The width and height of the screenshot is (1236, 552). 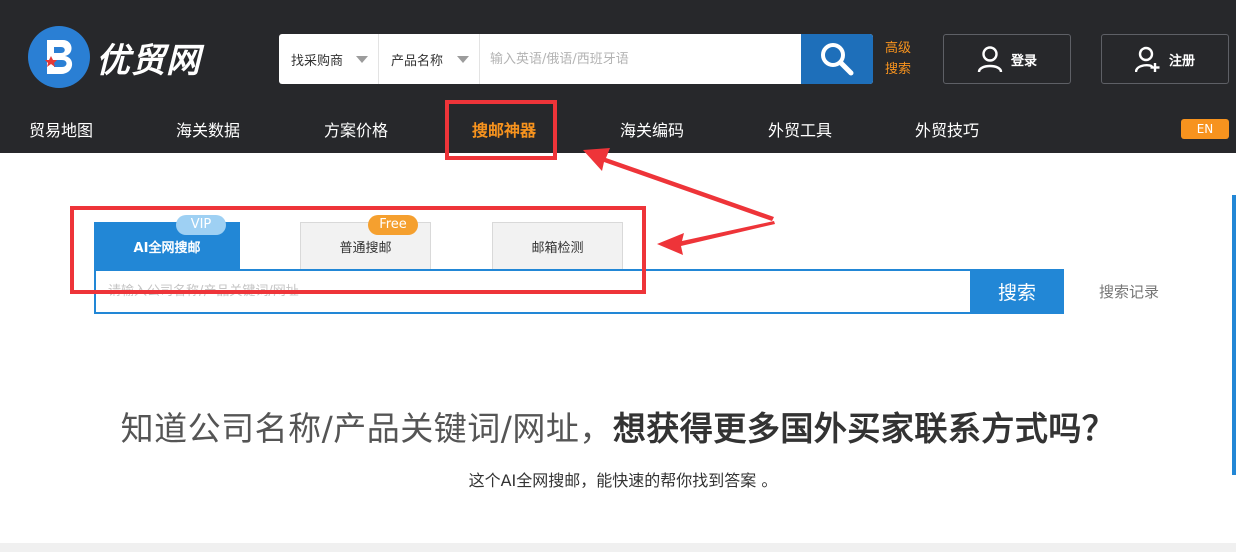 I want to click on main-search-button-label: 搜索, so click(x=1016, y=293).